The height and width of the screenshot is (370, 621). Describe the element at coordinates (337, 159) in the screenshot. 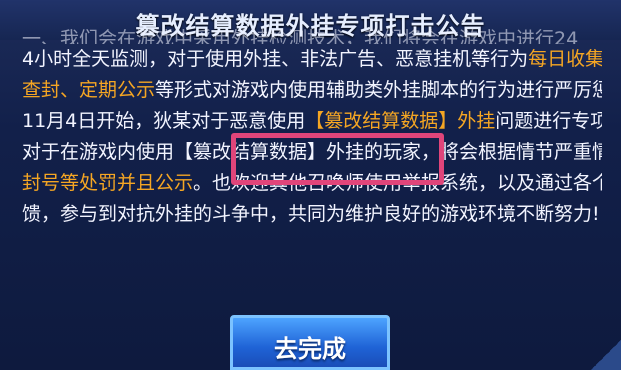

I see `callout-highlight-box` at that location.